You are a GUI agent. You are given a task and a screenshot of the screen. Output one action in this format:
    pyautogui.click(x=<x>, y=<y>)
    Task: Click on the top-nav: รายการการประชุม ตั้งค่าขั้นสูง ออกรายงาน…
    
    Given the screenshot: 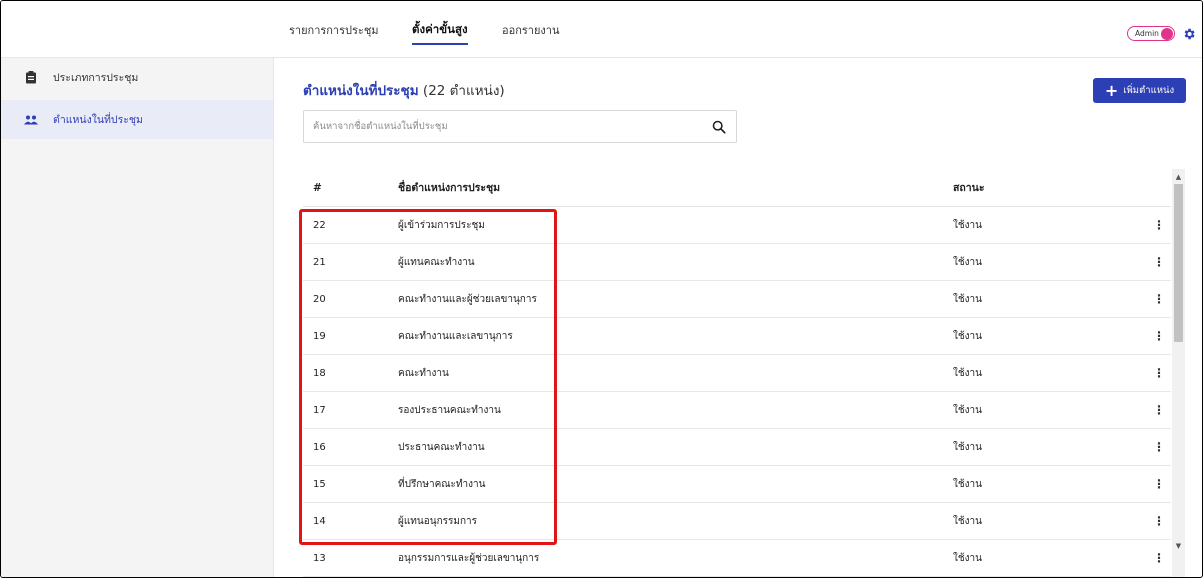 What is the action you would take?
    pyautogui.click(x=601, y=29)
    